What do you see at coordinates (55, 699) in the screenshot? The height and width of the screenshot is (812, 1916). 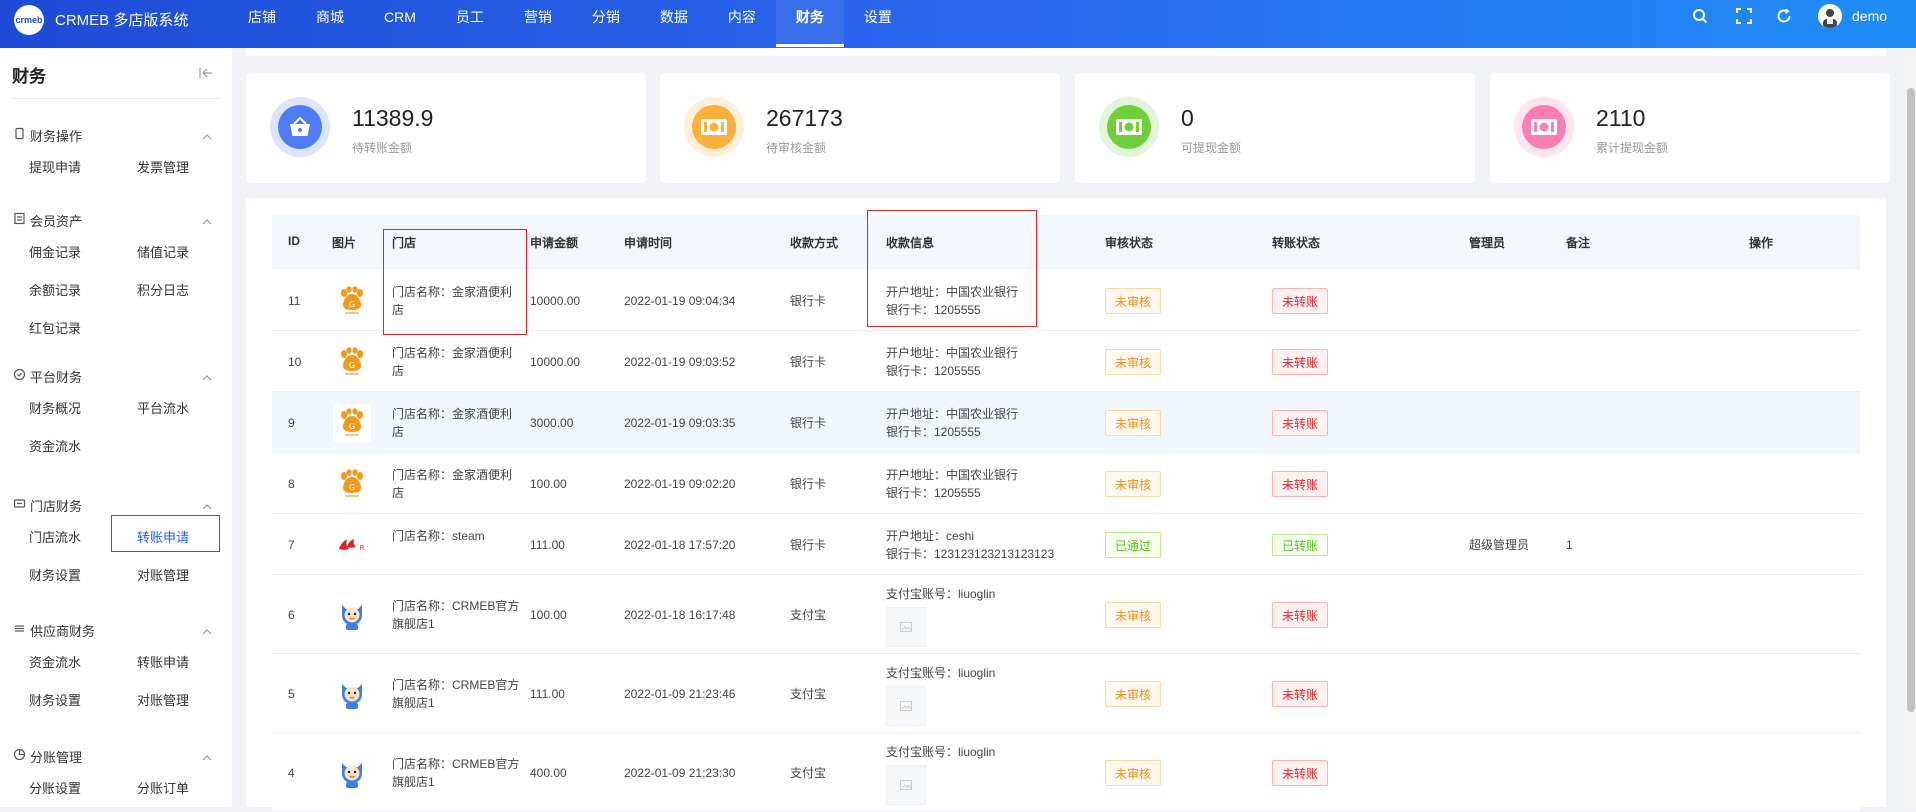 I see `sidebar-item-4-2: 财务设置` at bounding box center [55, 699].